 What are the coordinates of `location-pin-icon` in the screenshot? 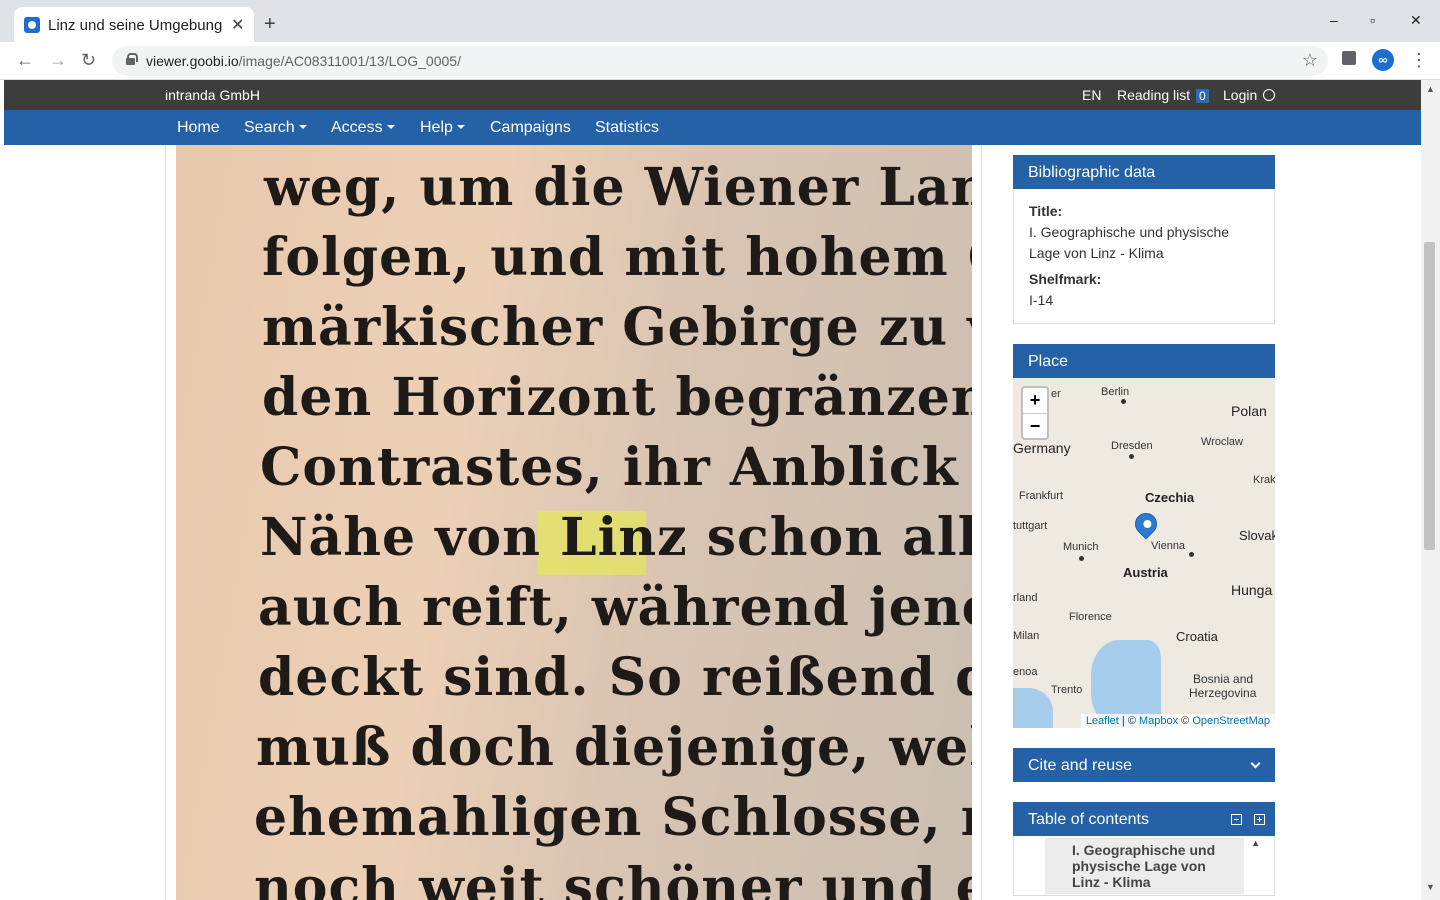 It's located at (1146, 525).